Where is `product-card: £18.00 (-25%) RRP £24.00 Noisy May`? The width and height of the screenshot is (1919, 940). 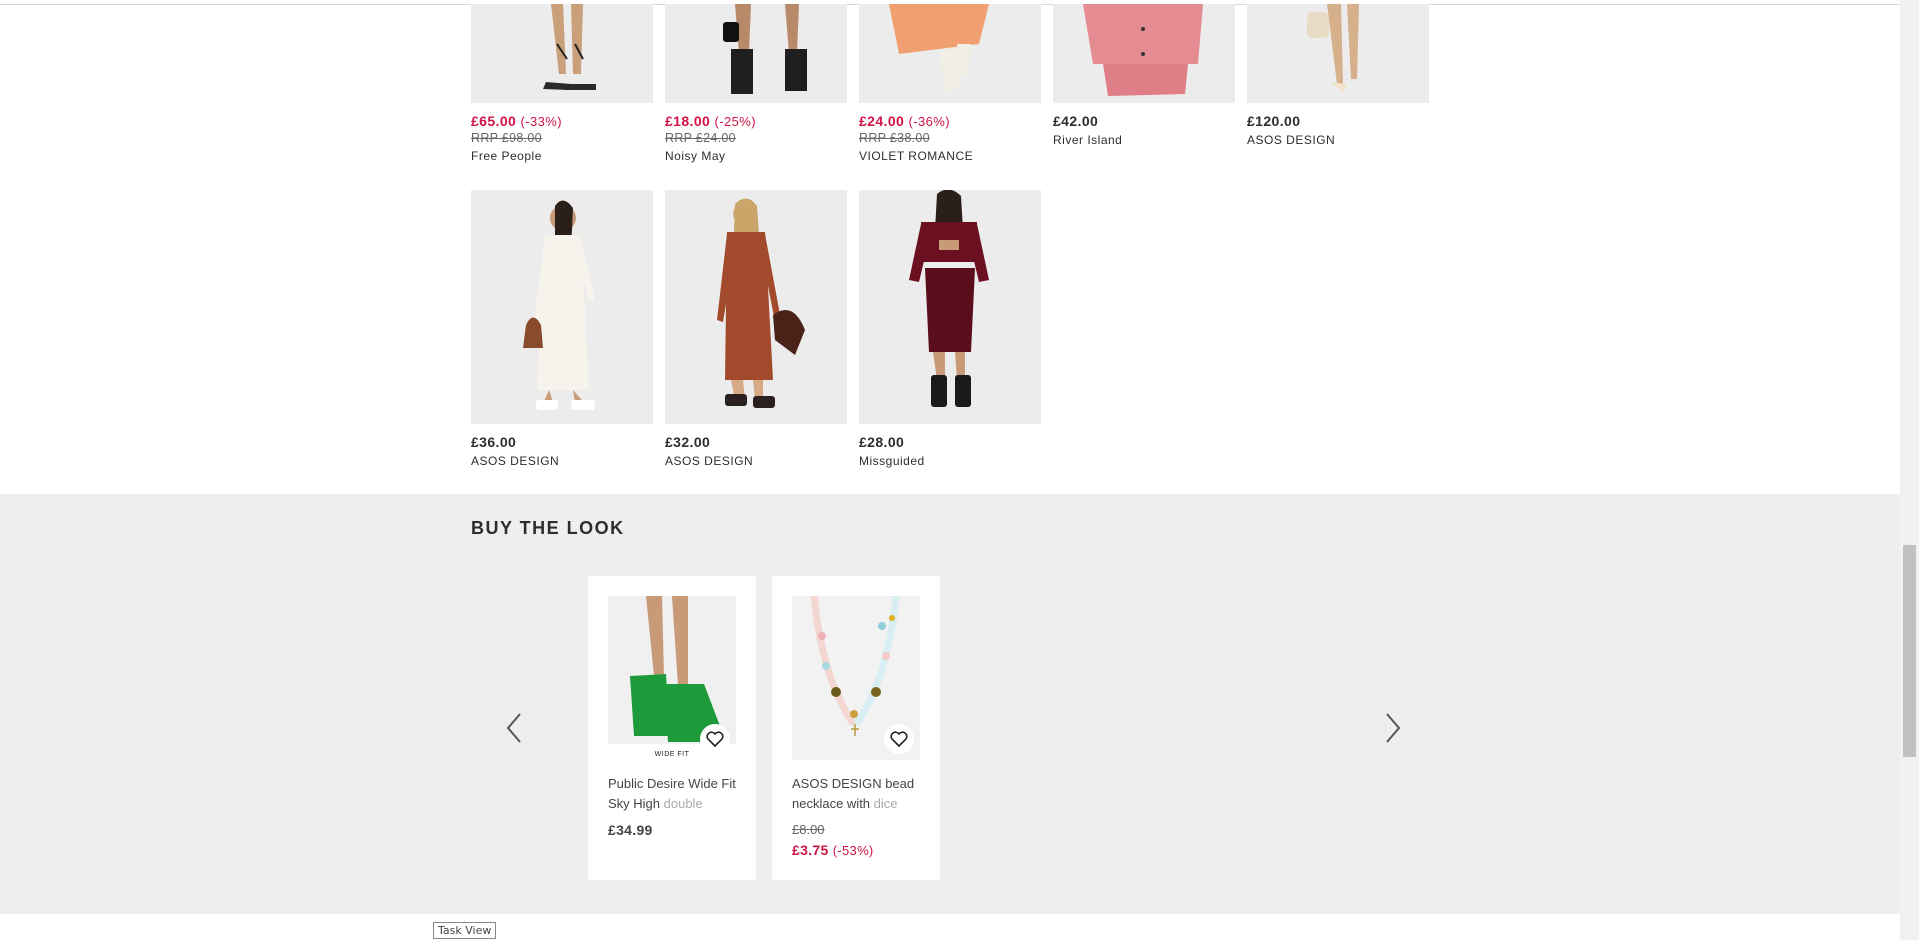
product-card: £18.00 (-25%) RRP £24.00 Noisy May is located at coordinates (756, 83).